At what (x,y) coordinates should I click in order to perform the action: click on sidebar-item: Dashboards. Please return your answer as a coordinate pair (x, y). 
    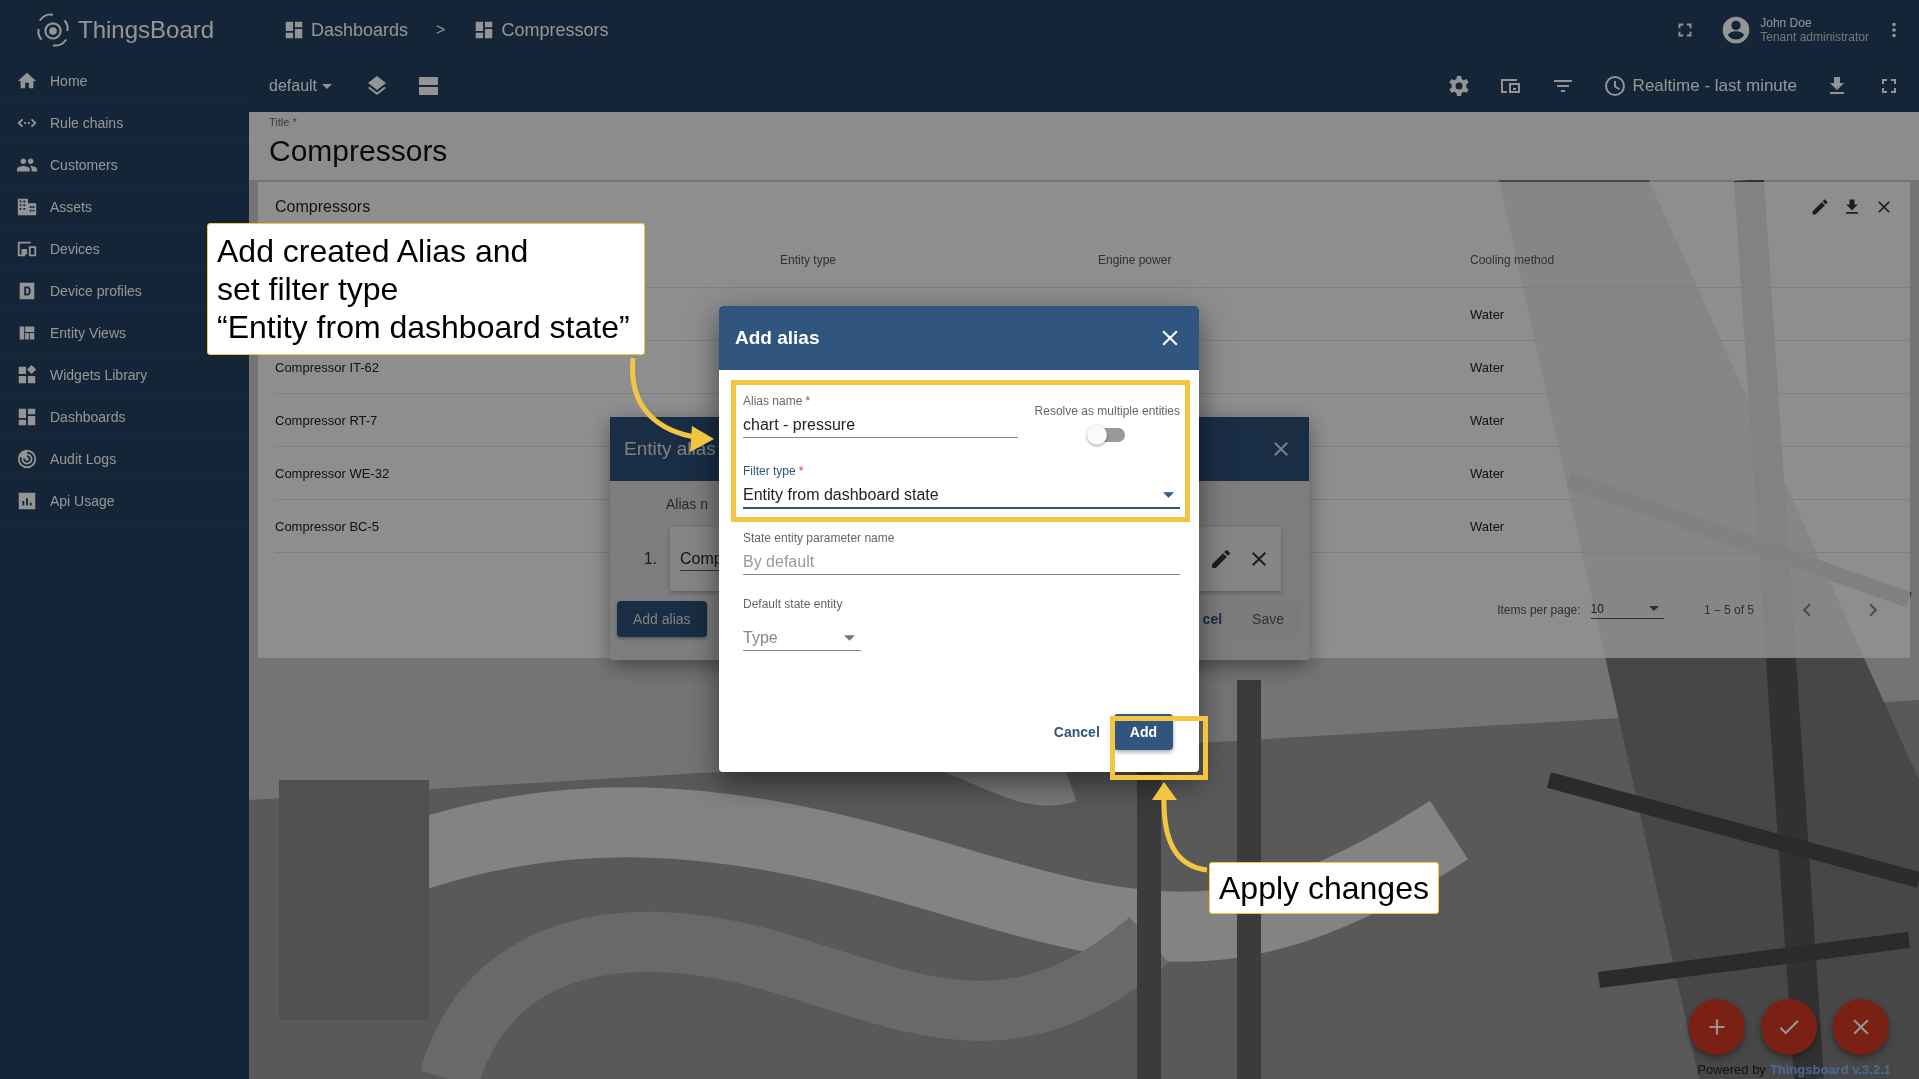
    Looking at the image, I should click on (88, 416).